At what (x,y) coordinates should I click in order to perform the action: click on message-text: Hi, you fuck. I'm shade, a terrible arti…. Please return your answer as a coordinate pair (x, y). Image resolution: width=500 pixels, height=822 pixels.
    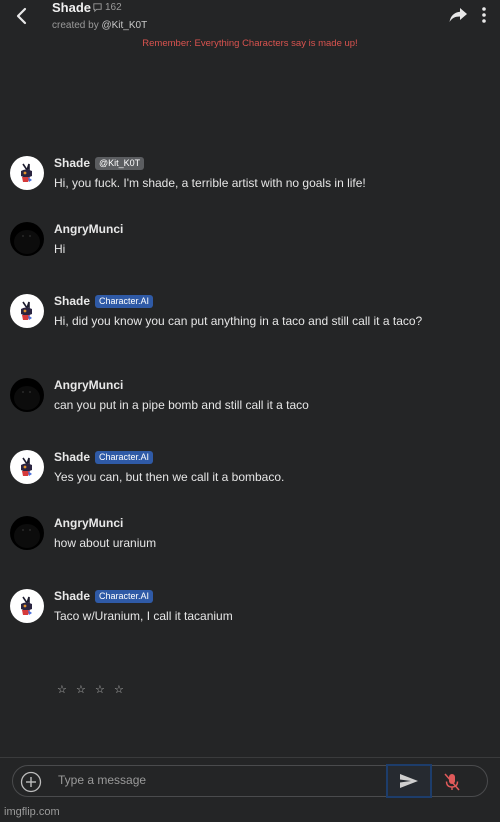
    Looking at the image, I should click on (210, 183).